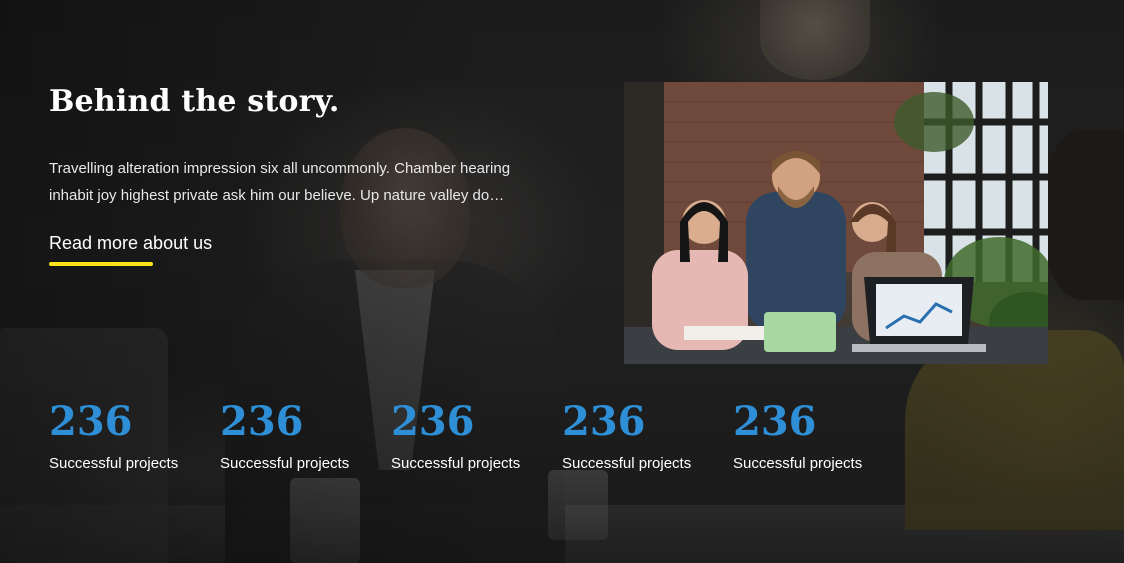  Describe the element at coordinates (130, 243) in the screenshot. I see `read-more-link: Read more about us` at that location.